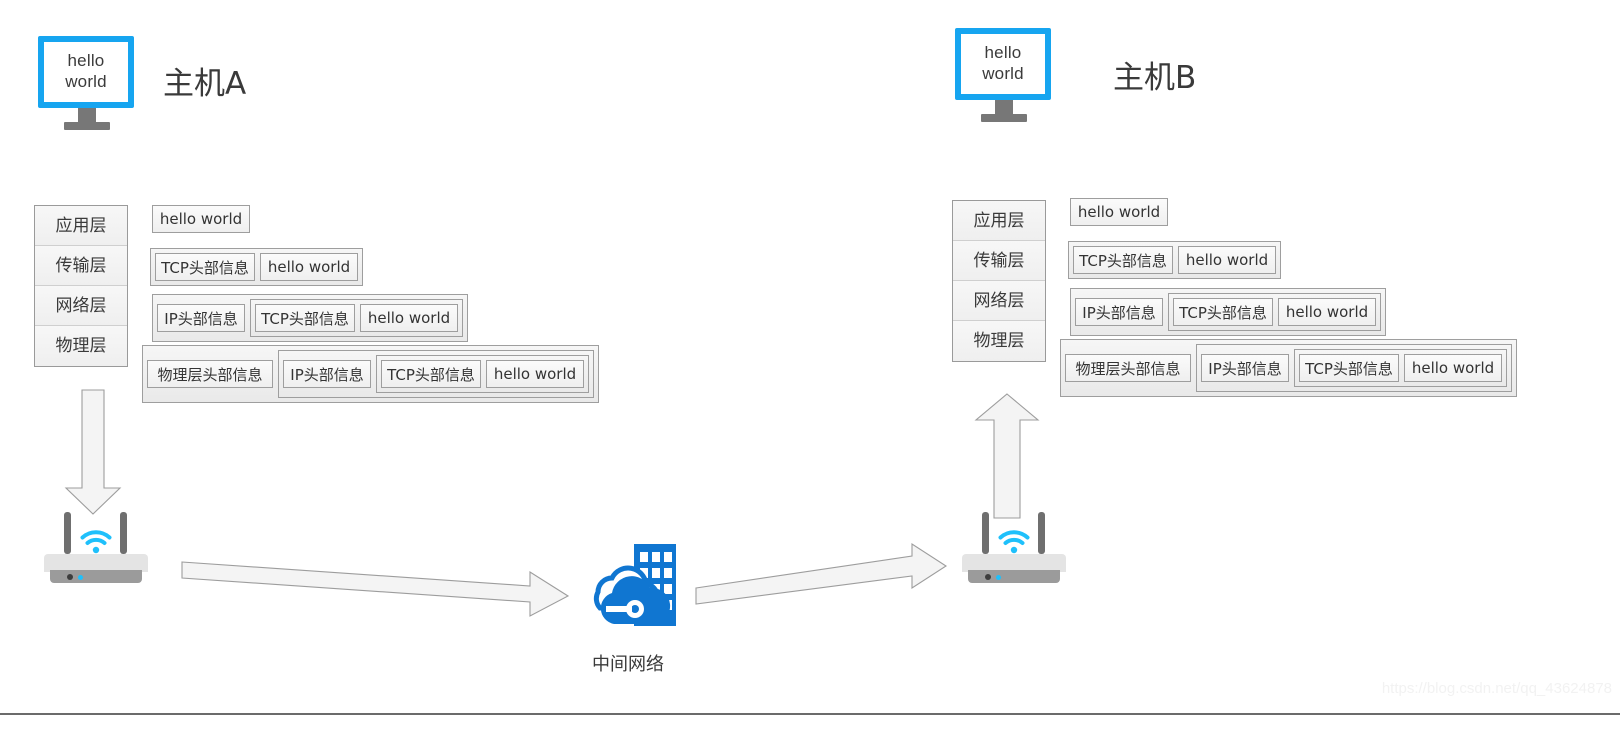 The image size is (1620, 730). I want to click on host-b-screen: hello world, so click(1003, 64).